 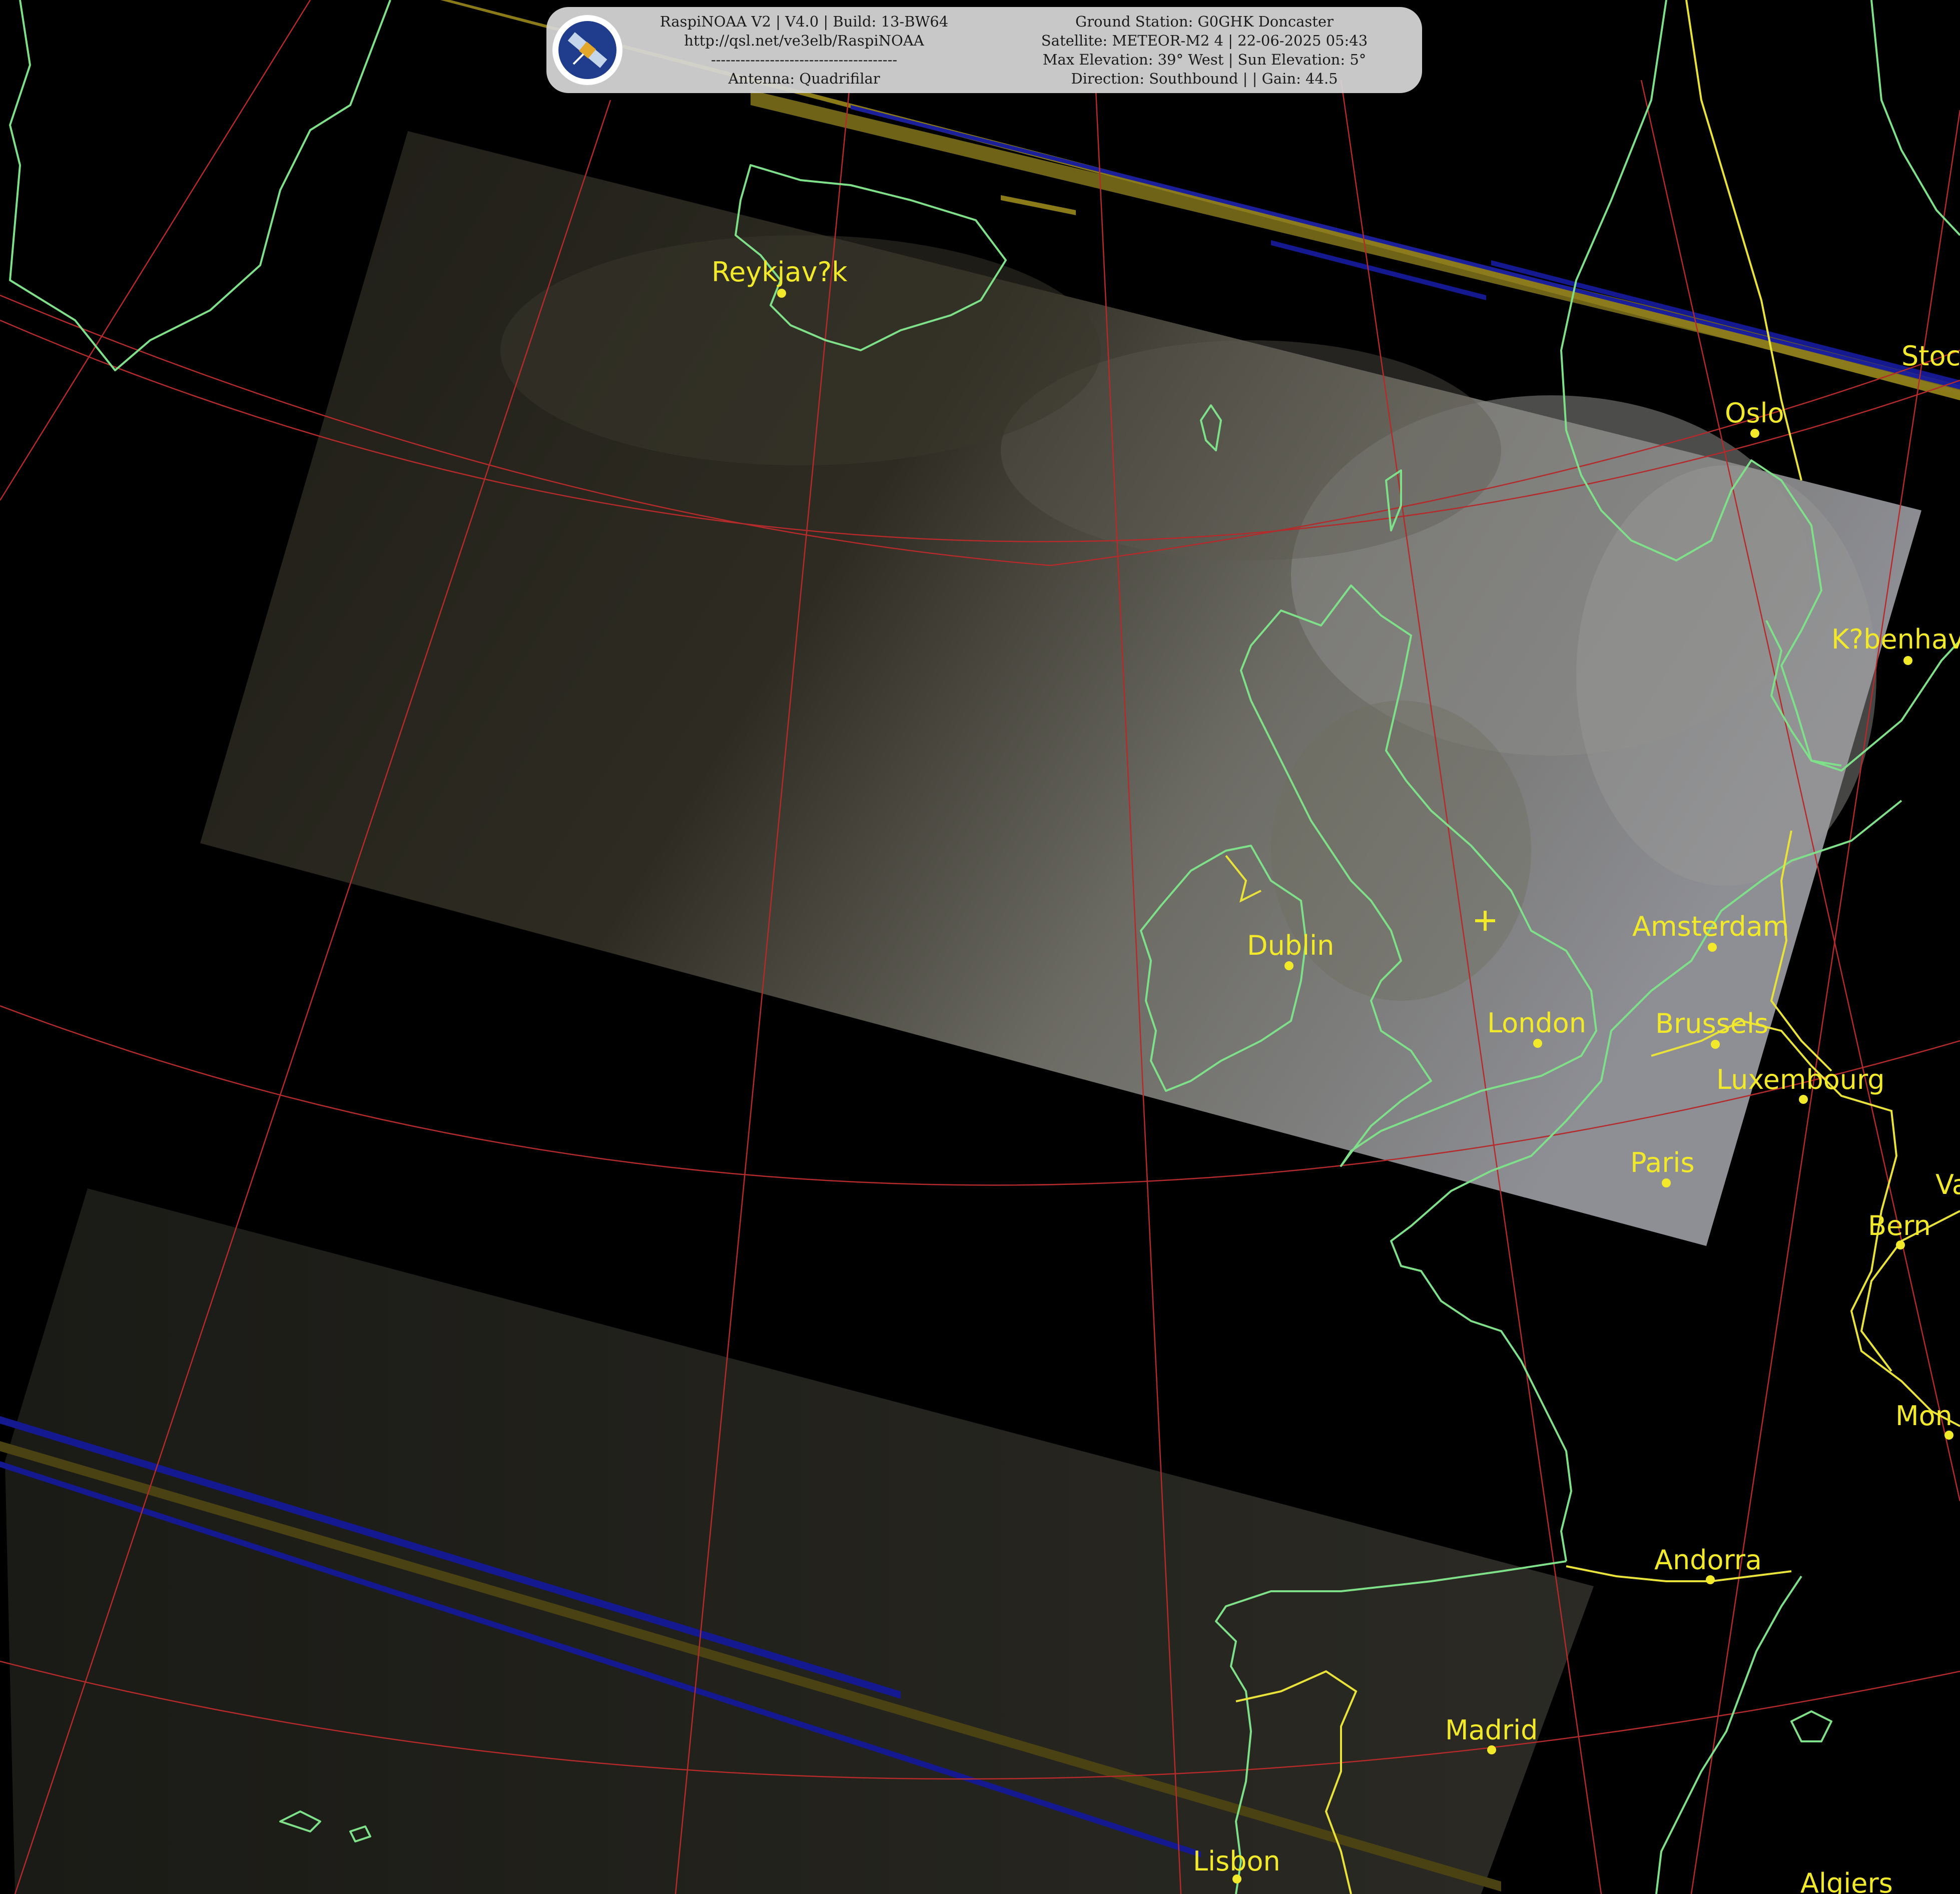 I want to click on city-andorra: Andorra, so click(x=1708, y=1564).